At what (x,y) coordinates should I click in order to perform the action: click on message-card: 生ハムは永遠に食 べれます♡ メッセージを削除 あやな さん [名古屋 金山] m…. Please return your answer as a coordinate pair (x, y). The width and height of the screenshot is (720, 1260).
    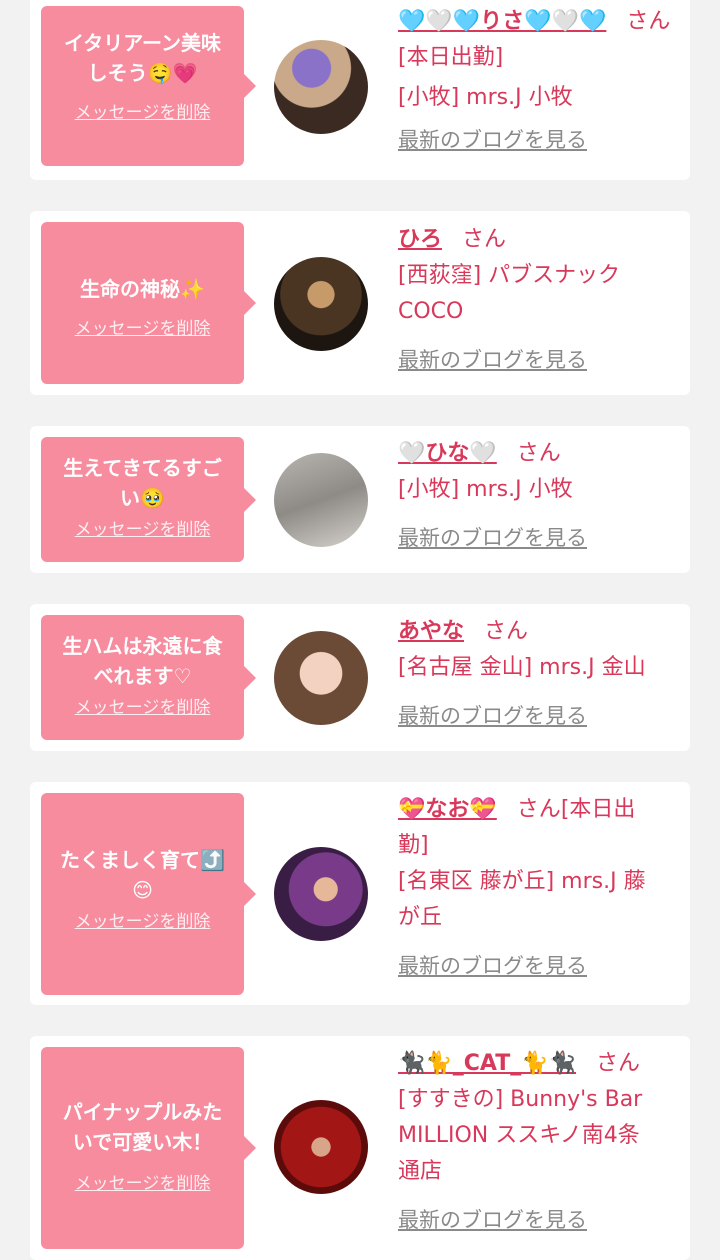
    Looking at the image, I should click on (360, 677).